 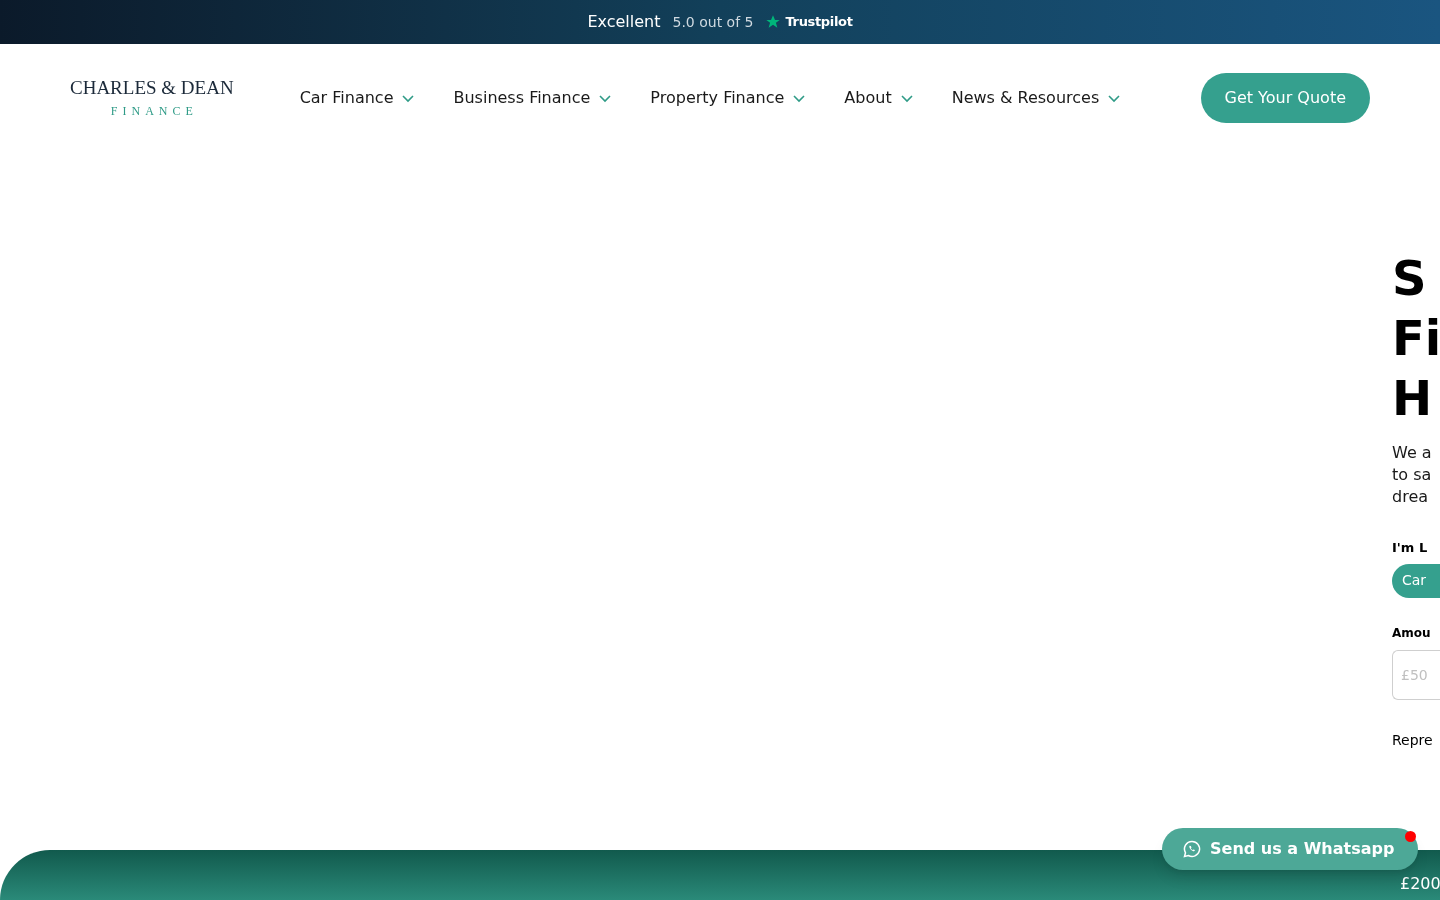 What do you see at coordinates (713, 22) in the screenshot?
I see `rating-score: 5.0 out of 5` at bounding box center [713, 22].